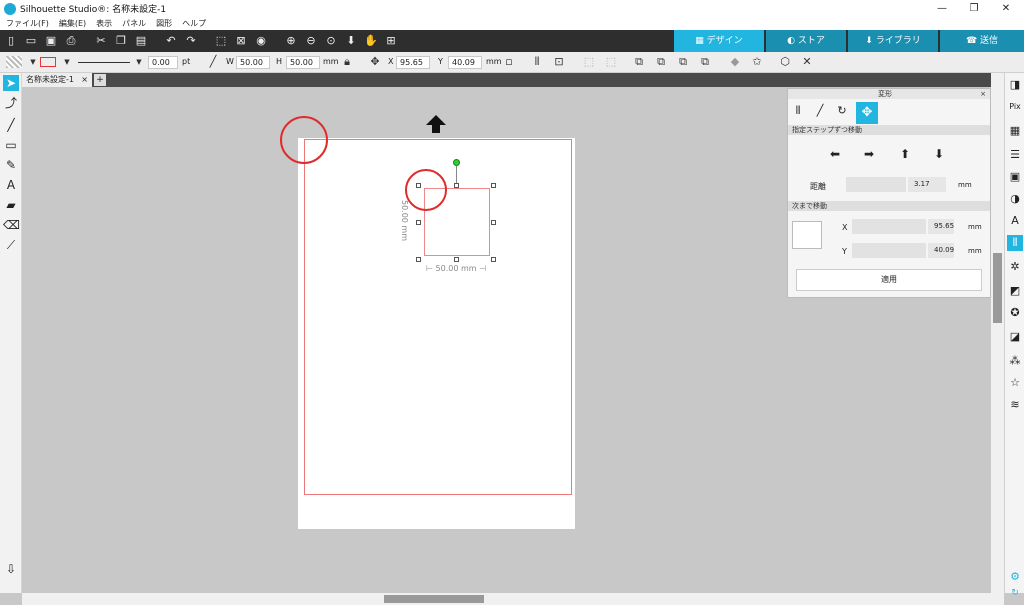 The image size is (1024, 605). Describe the element at coordinates (941, 250) in the screenshot. I see `move-y-input: 40.09` at that location.